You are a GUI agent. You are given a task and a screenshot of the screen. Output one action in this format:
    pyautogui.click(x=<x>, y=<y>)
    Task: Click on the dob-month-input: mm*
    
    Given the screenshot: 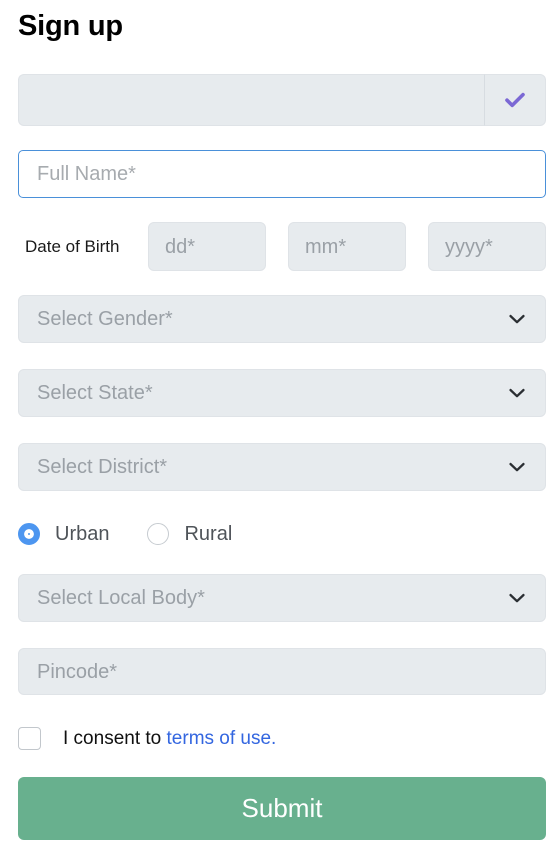 What is the action you would take?
    pyautogui.click(x=347, y=246)
    